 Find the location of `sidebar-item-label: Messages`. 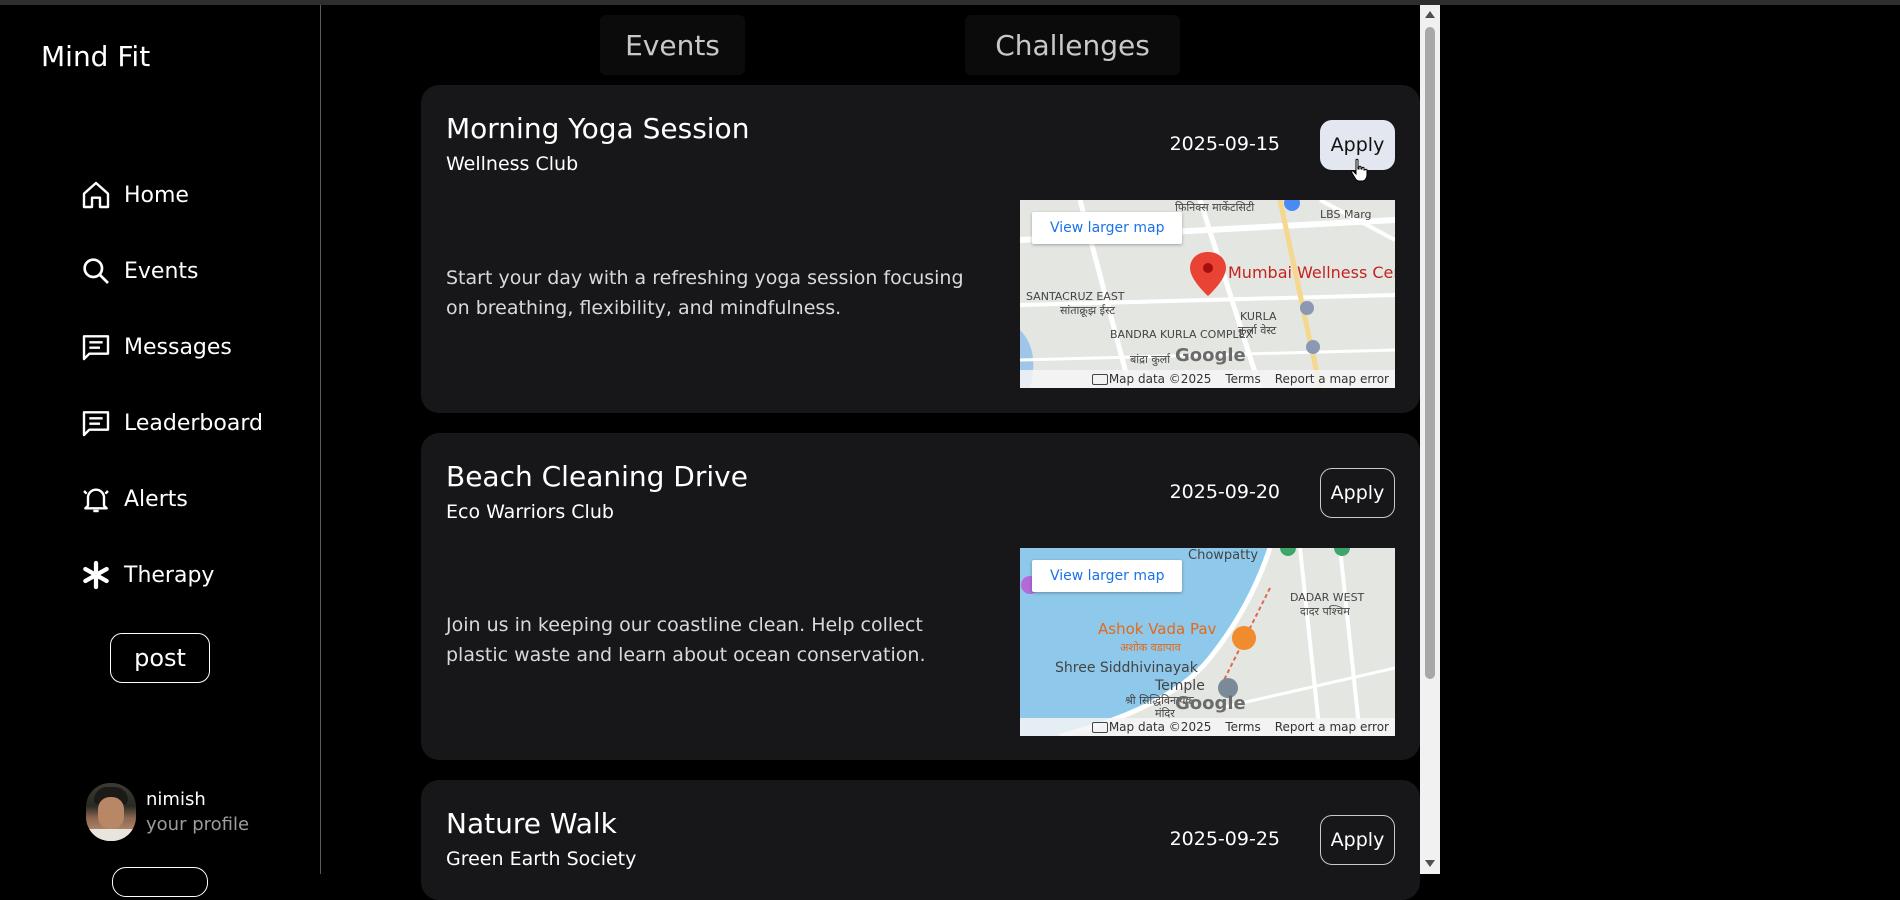

sidebar-item-label: Messages is located at coordinates (178, 347).